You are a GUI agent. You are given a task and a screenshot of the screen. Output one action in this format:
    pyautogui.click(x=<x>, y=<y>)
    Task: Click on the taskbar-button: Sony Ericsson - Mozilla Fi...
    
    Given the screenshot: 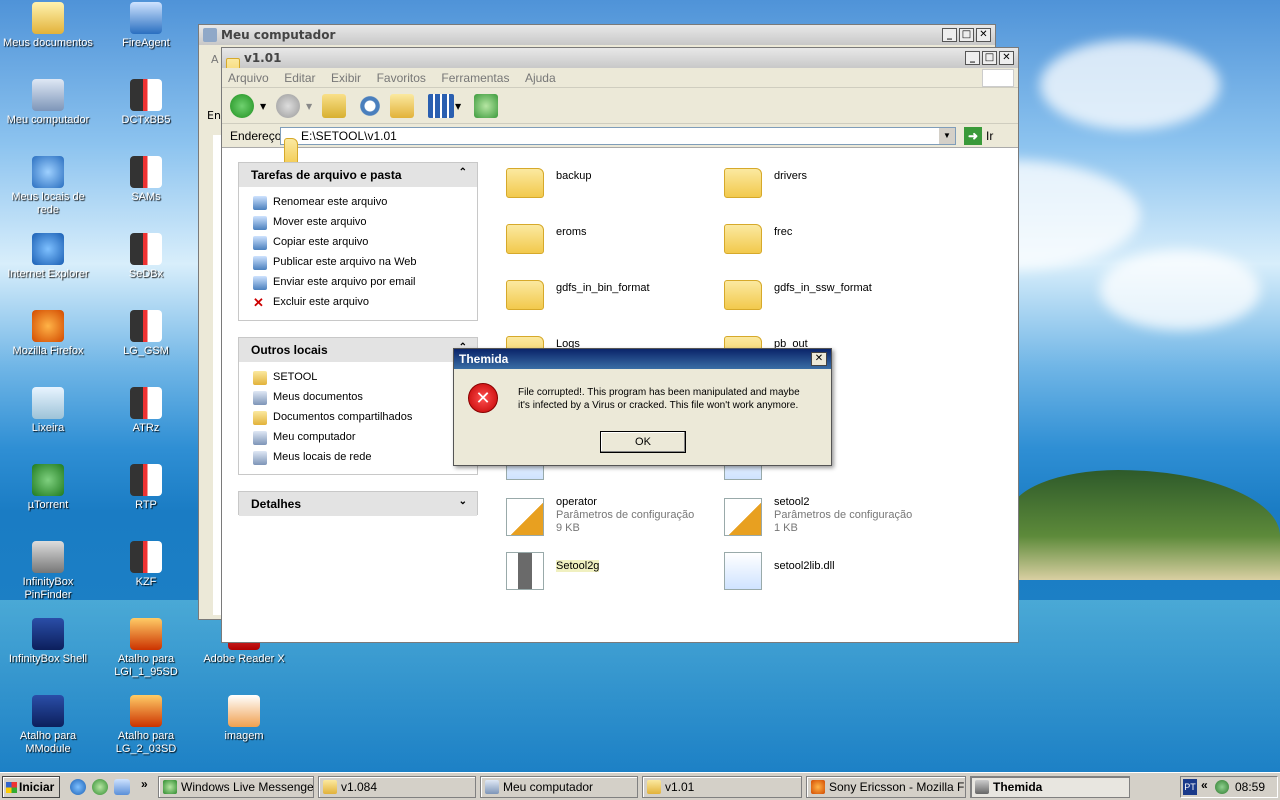 What is the action you would take?
    pyautogui.click(x=886, y=787)
    